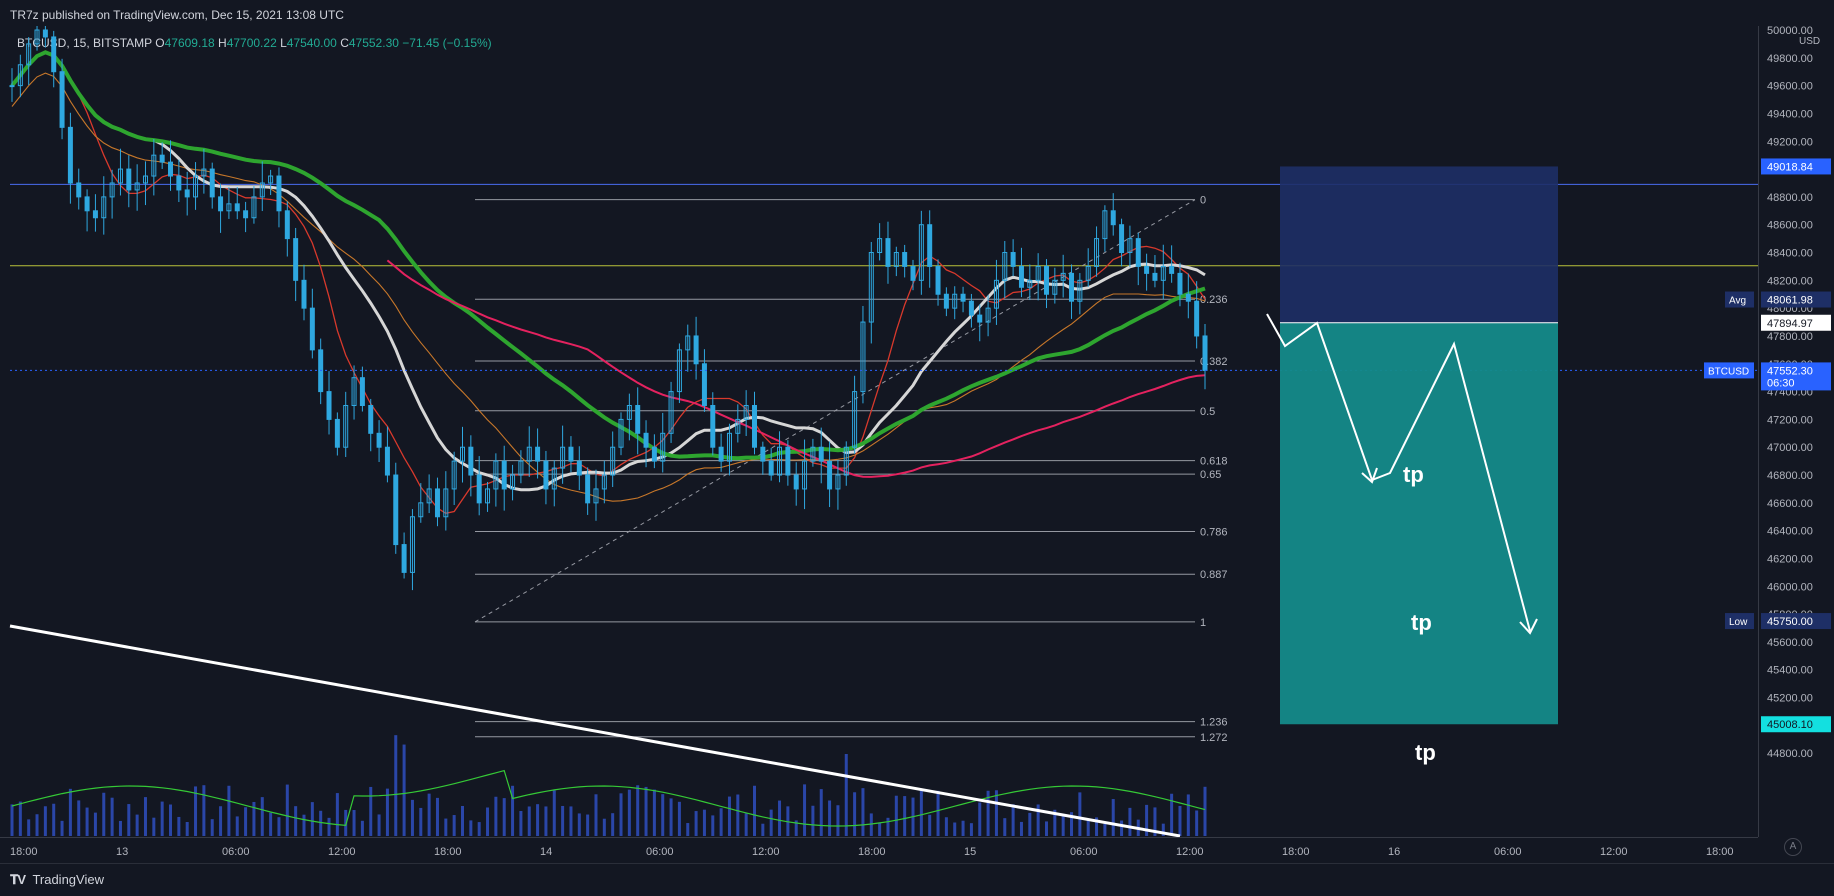 The height and width of the screenshot is (896, 1834). I want to click on tradingview-logo-text: TradingView, so click(68, 879).